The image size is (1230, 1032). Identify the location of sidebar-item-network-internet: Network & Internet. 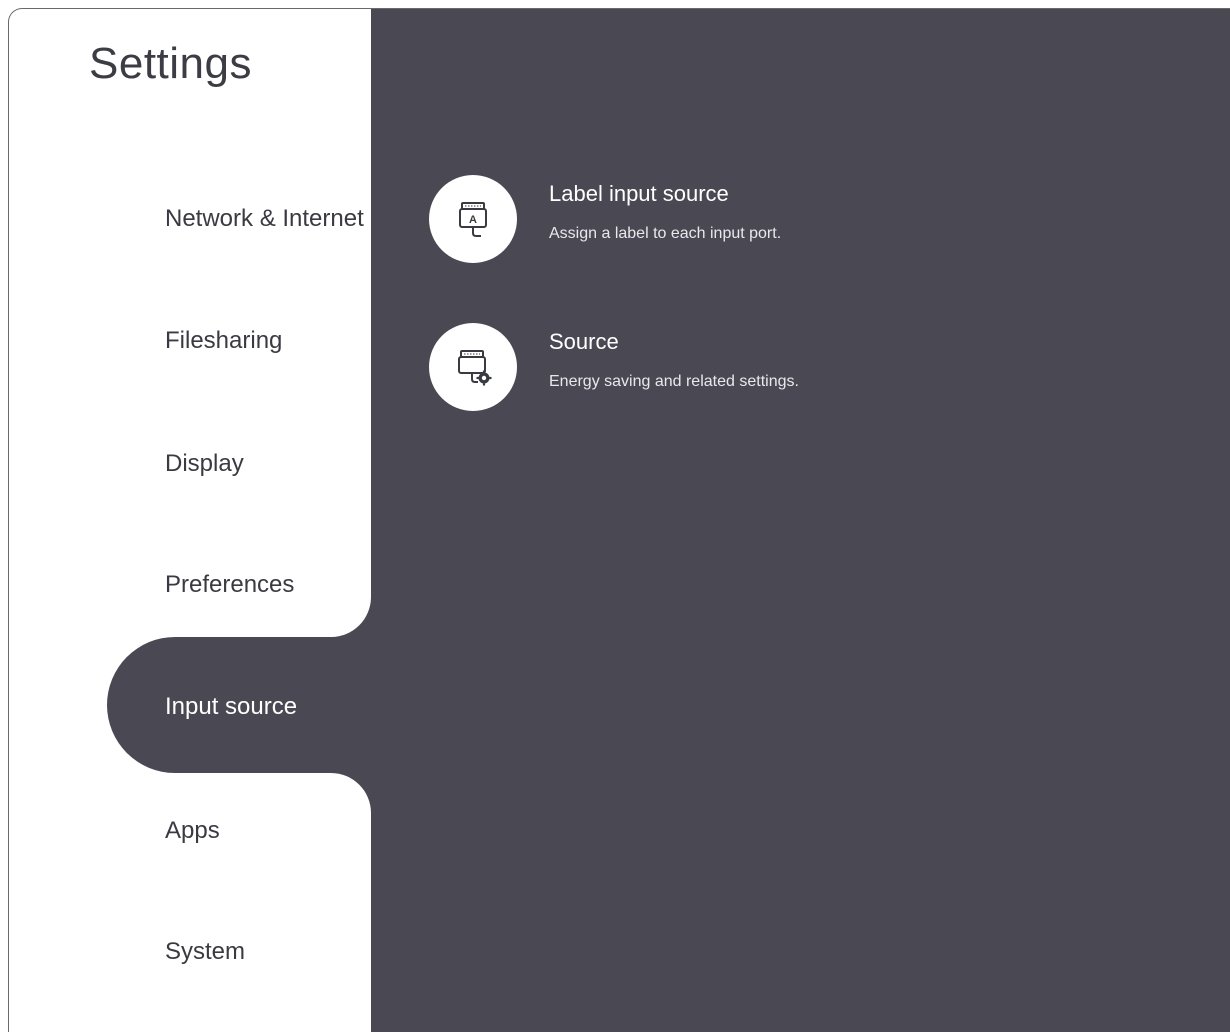
(264, 219).